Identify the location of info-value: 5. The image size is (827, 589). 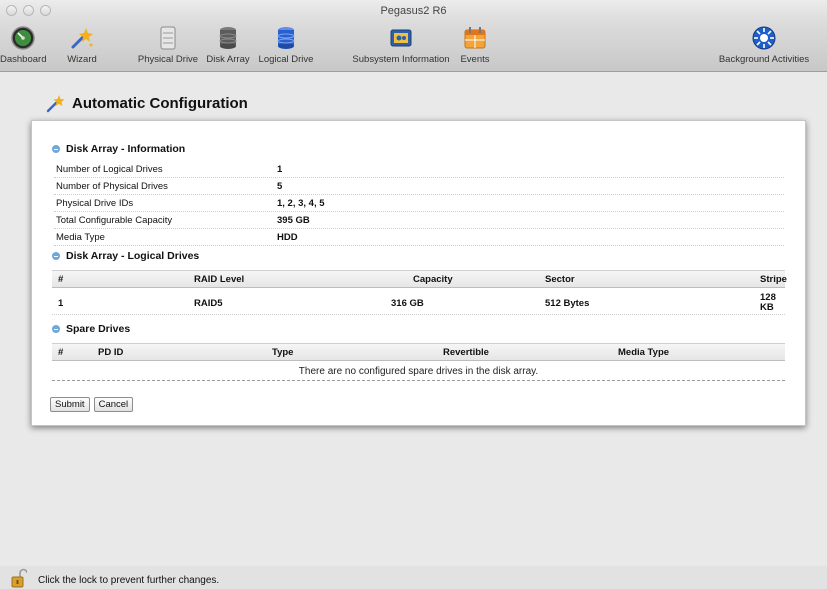
(280, 186).